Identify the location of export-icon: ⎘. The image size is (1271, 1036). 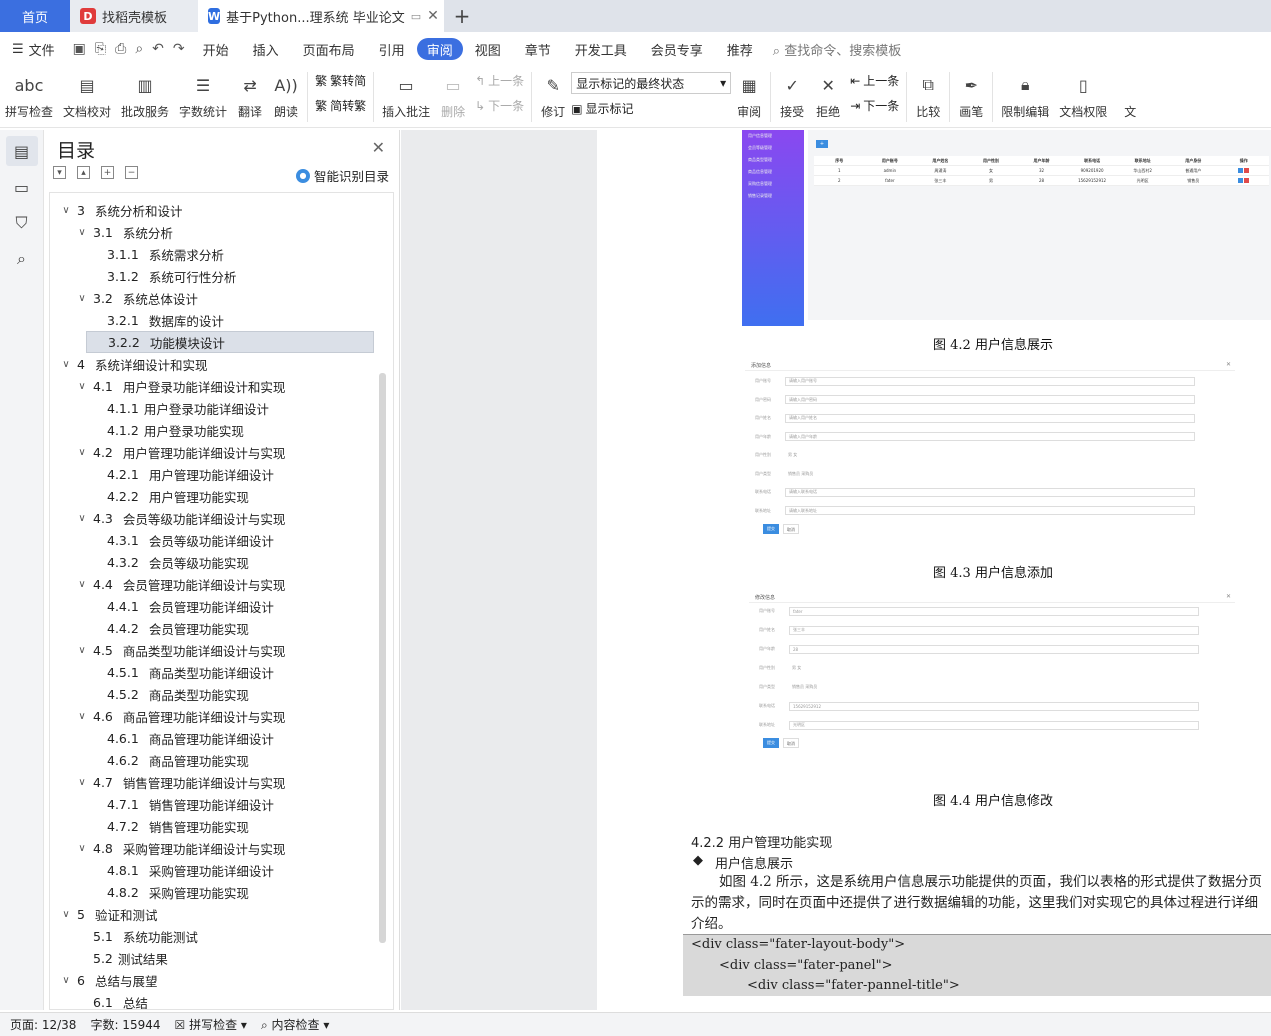
(100, 49).